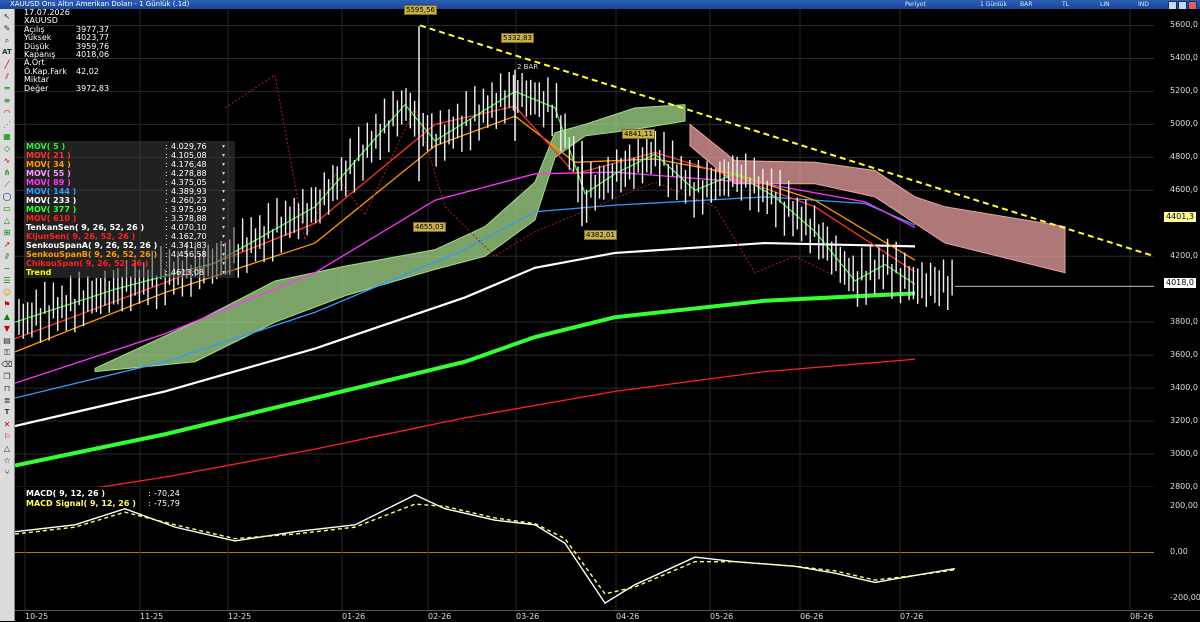 Image resolution: width=1200 pixels, height=622 pixels. Describe the element at coordinates (7, 76) in the screenshot. I see `channel-icon: ⫽` at that location.